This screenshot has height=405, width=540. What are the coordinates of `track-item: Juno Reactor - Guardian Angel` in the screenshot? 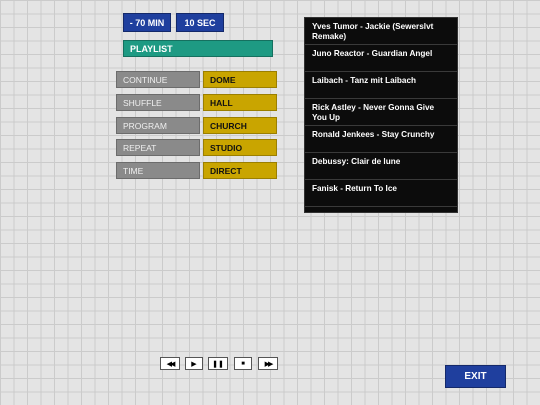 It's located at (381, 58).